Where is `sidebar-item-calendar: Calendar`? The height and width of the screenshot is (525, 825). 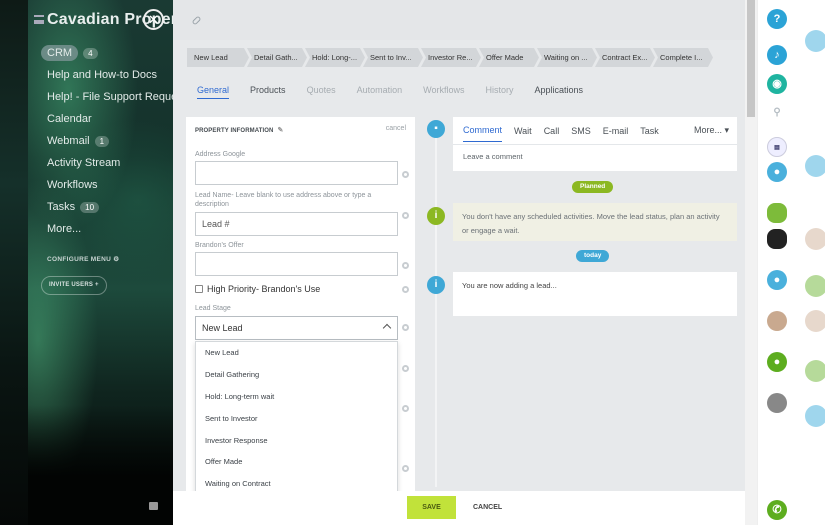
sidebar-item-calendar: Calendar is located at coordinates (100, 119).